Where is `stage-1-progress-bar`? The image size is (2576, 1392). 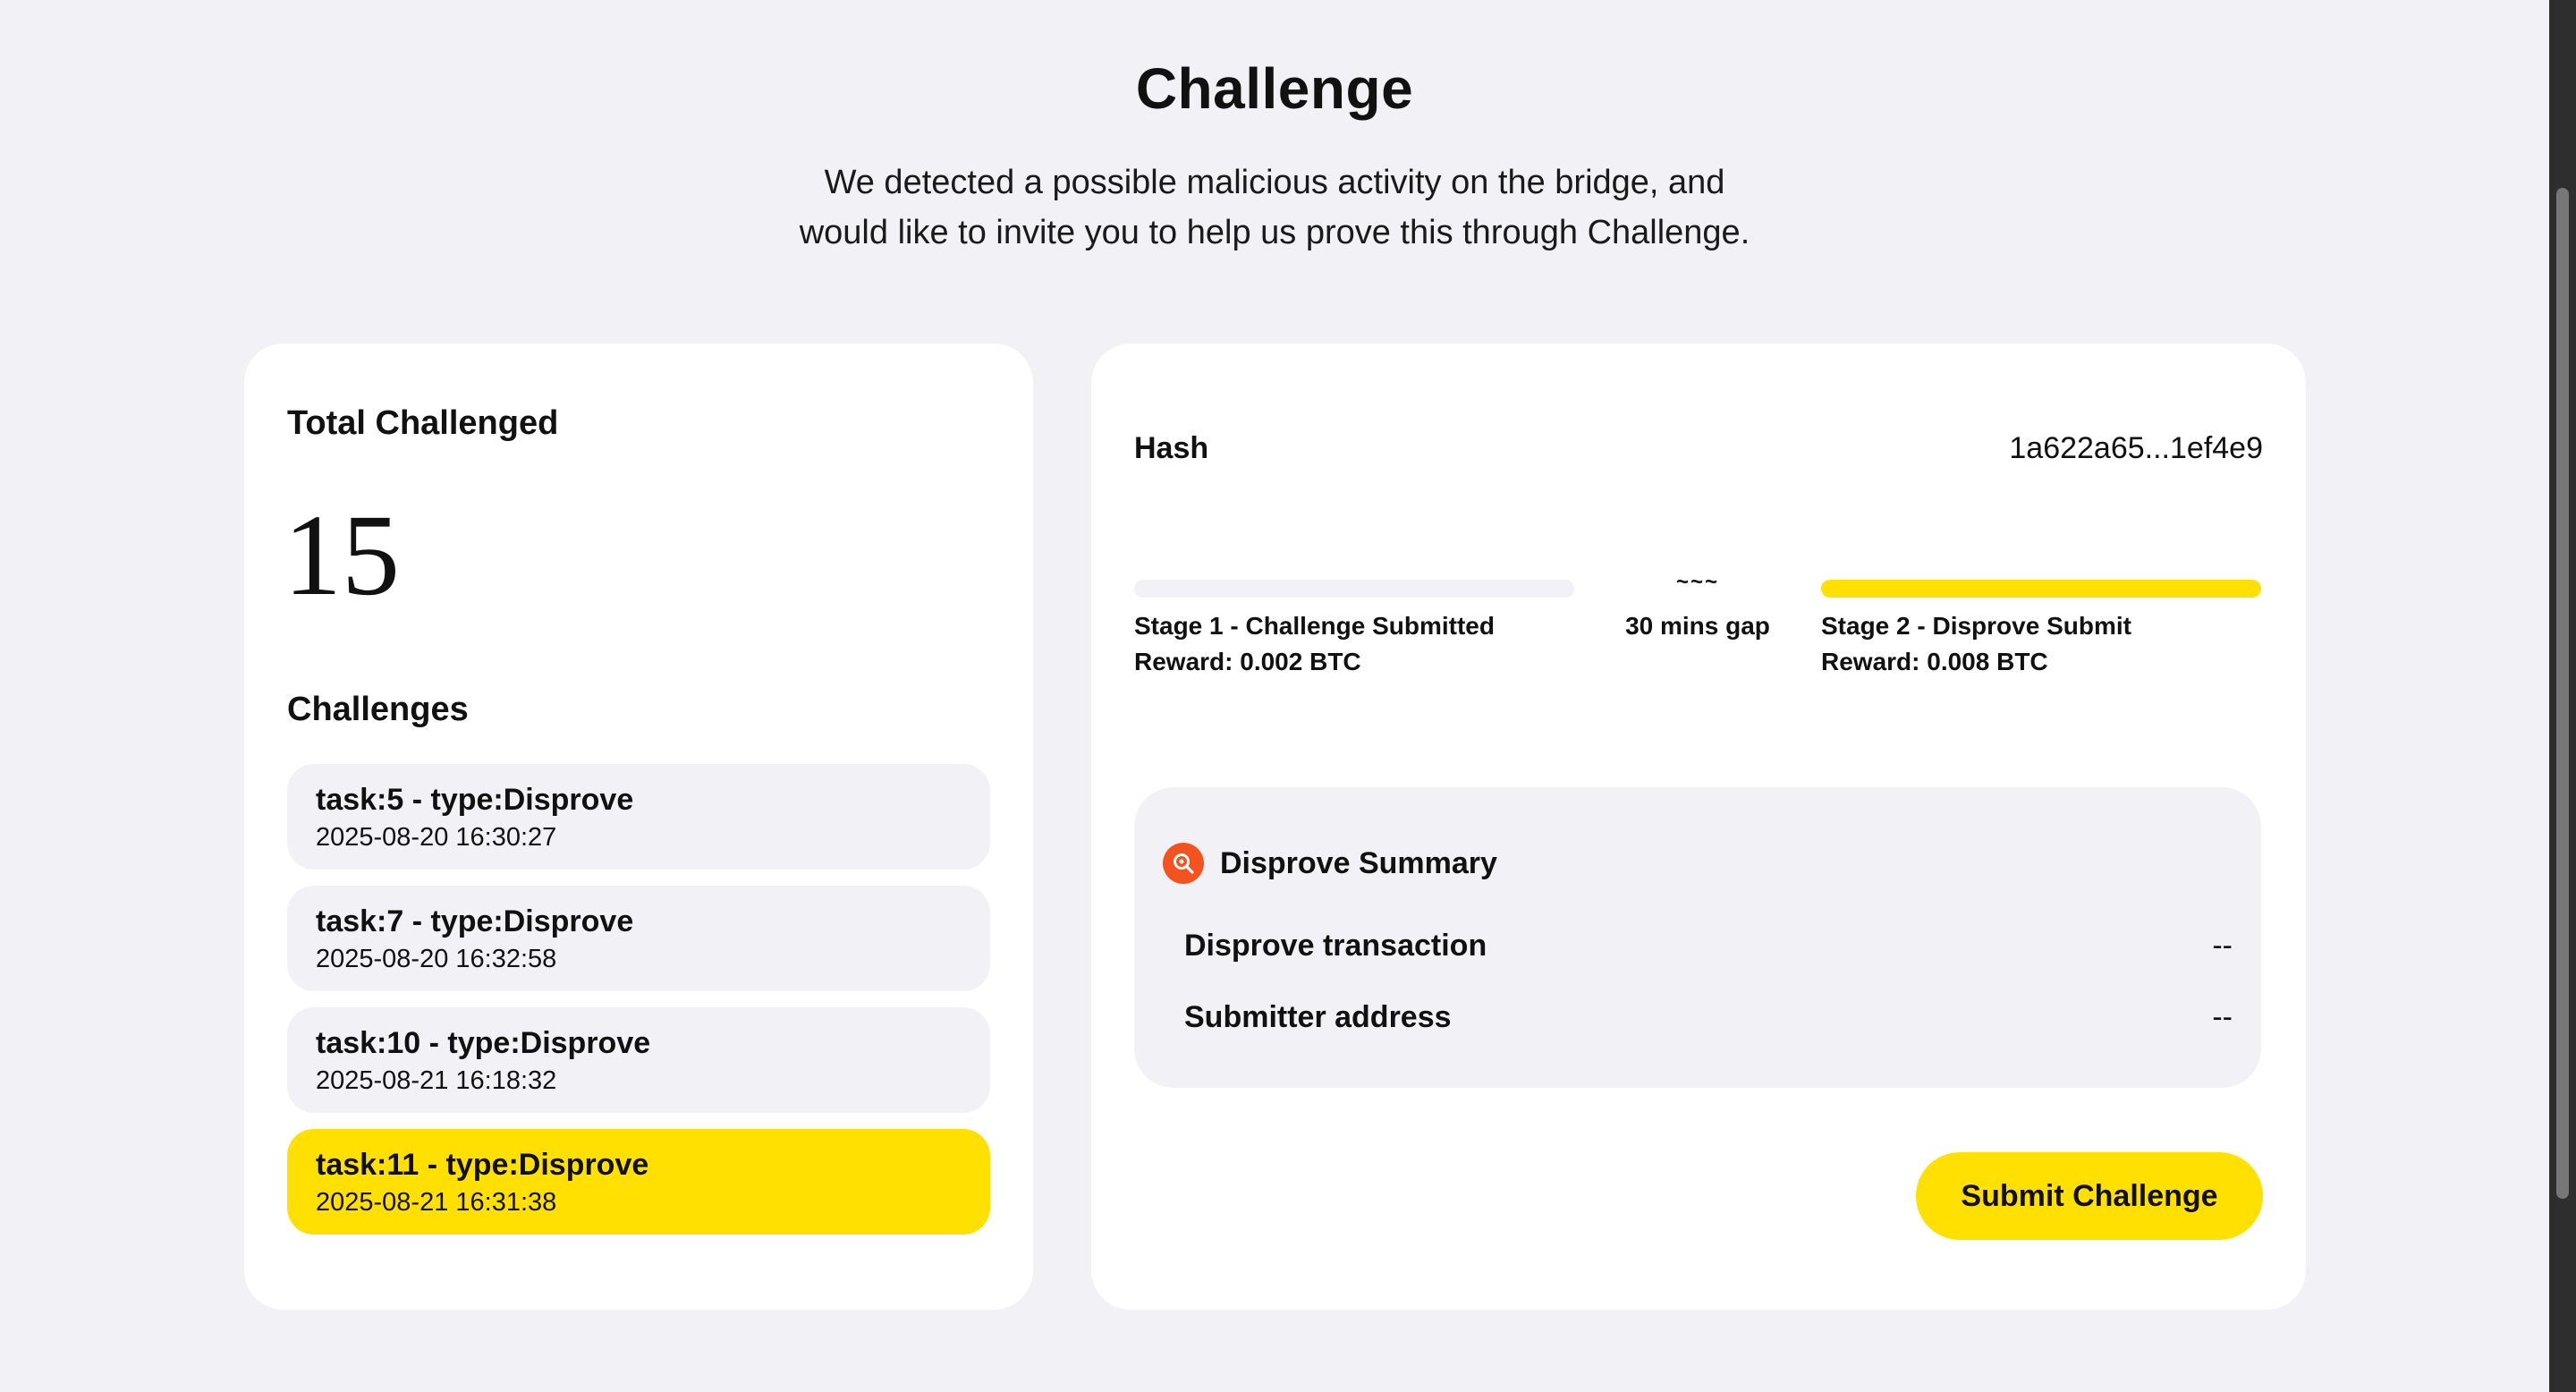
stage-1-progress-bar is located at coordinates (1354, 589).